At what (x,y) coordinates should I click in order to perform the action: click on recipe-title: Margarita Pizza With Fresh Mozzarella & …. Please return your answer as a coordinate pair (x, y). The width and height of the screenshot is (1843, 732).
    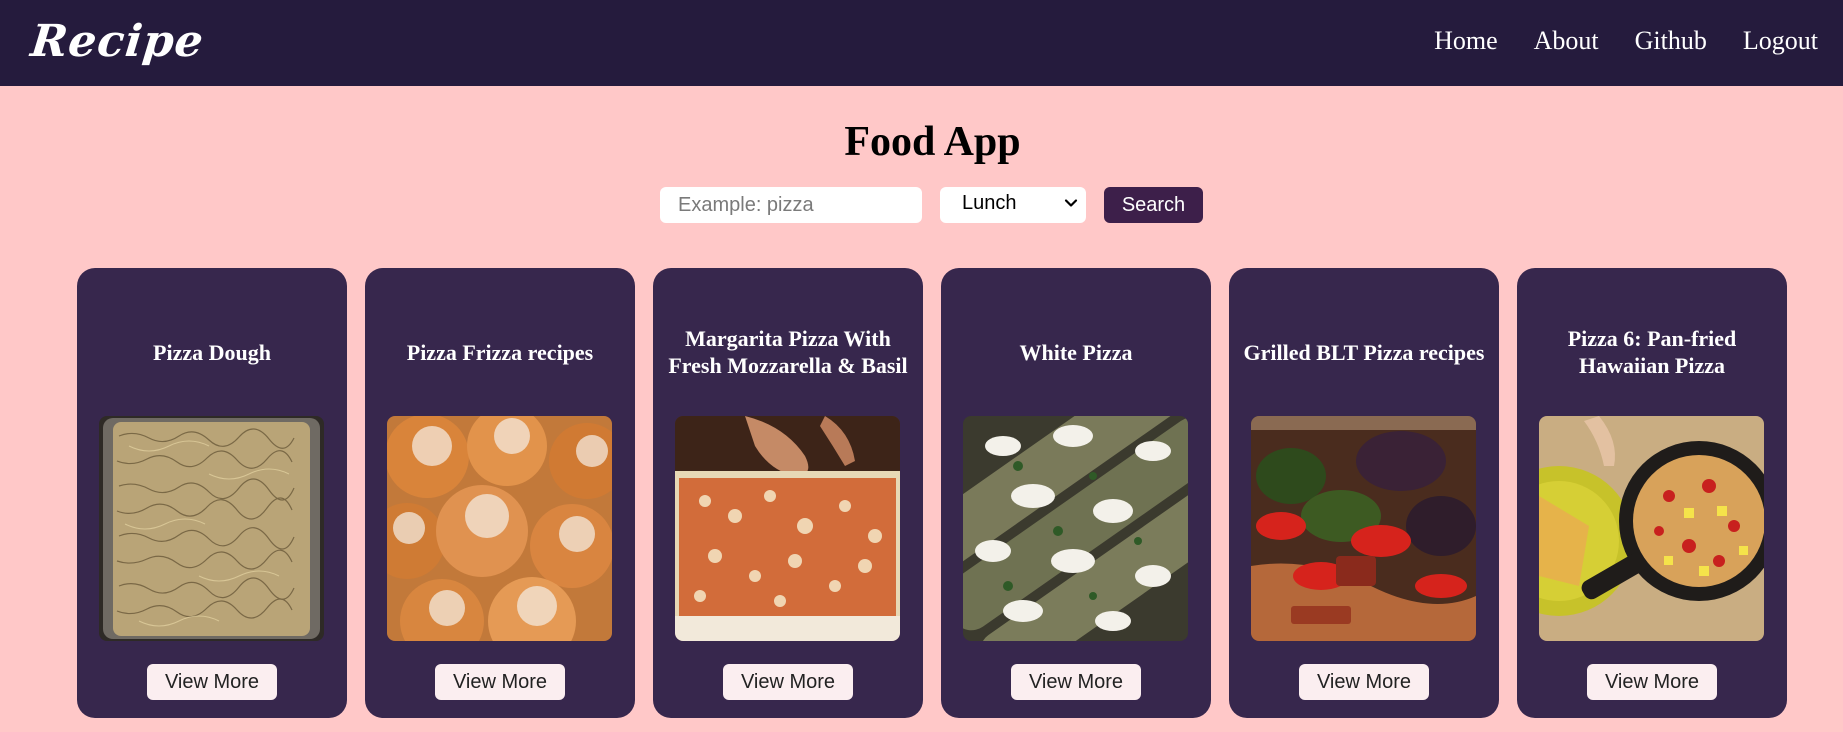
    Looking at the image, I should click on (788, 352).